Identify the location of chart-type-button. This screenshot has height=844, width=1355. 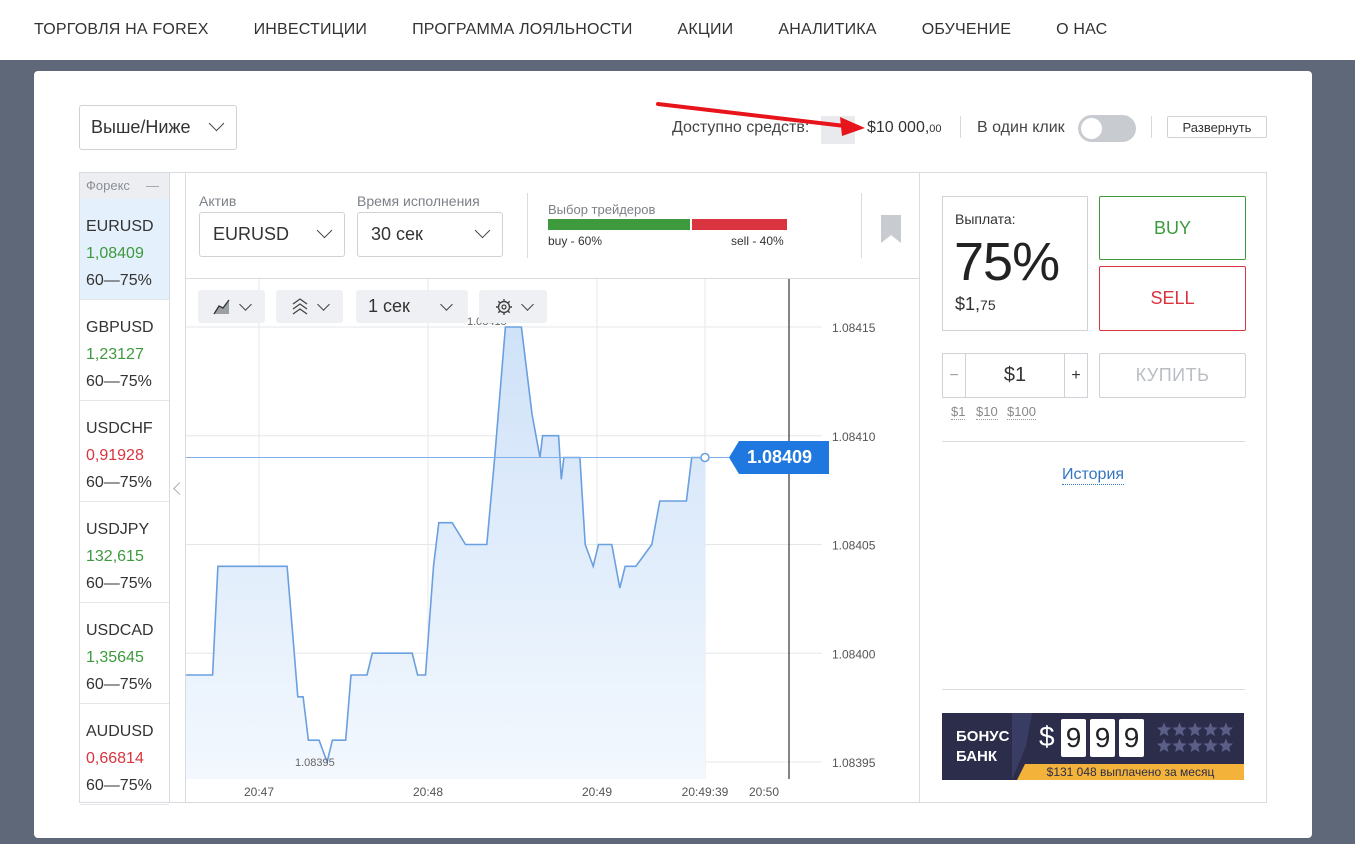
(231, 306).